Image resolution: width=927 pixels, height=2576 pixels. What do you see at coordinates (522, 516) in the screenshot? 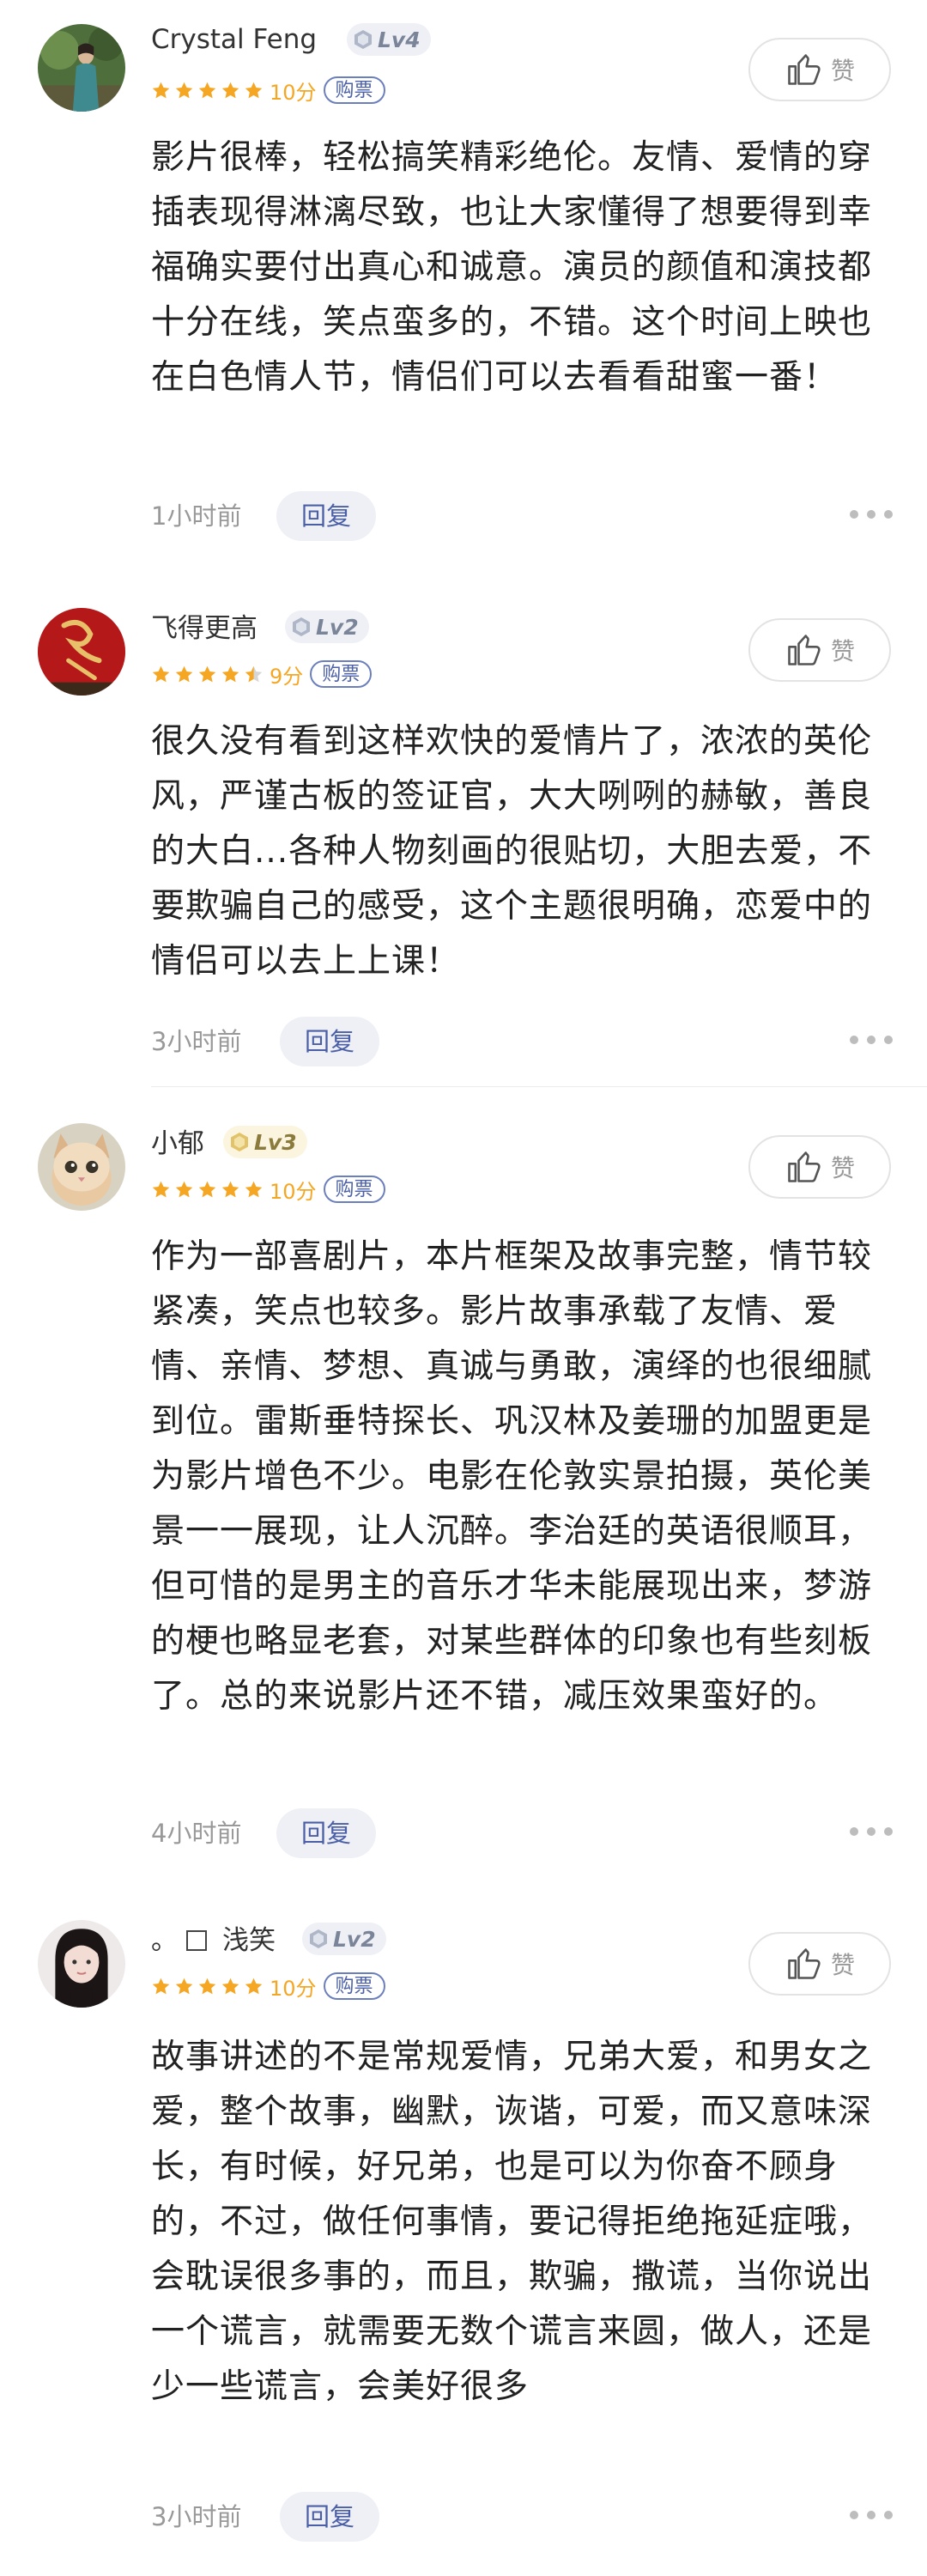
I see `comment-footer: 1小时前 回复` at bounding box center [522, 516].